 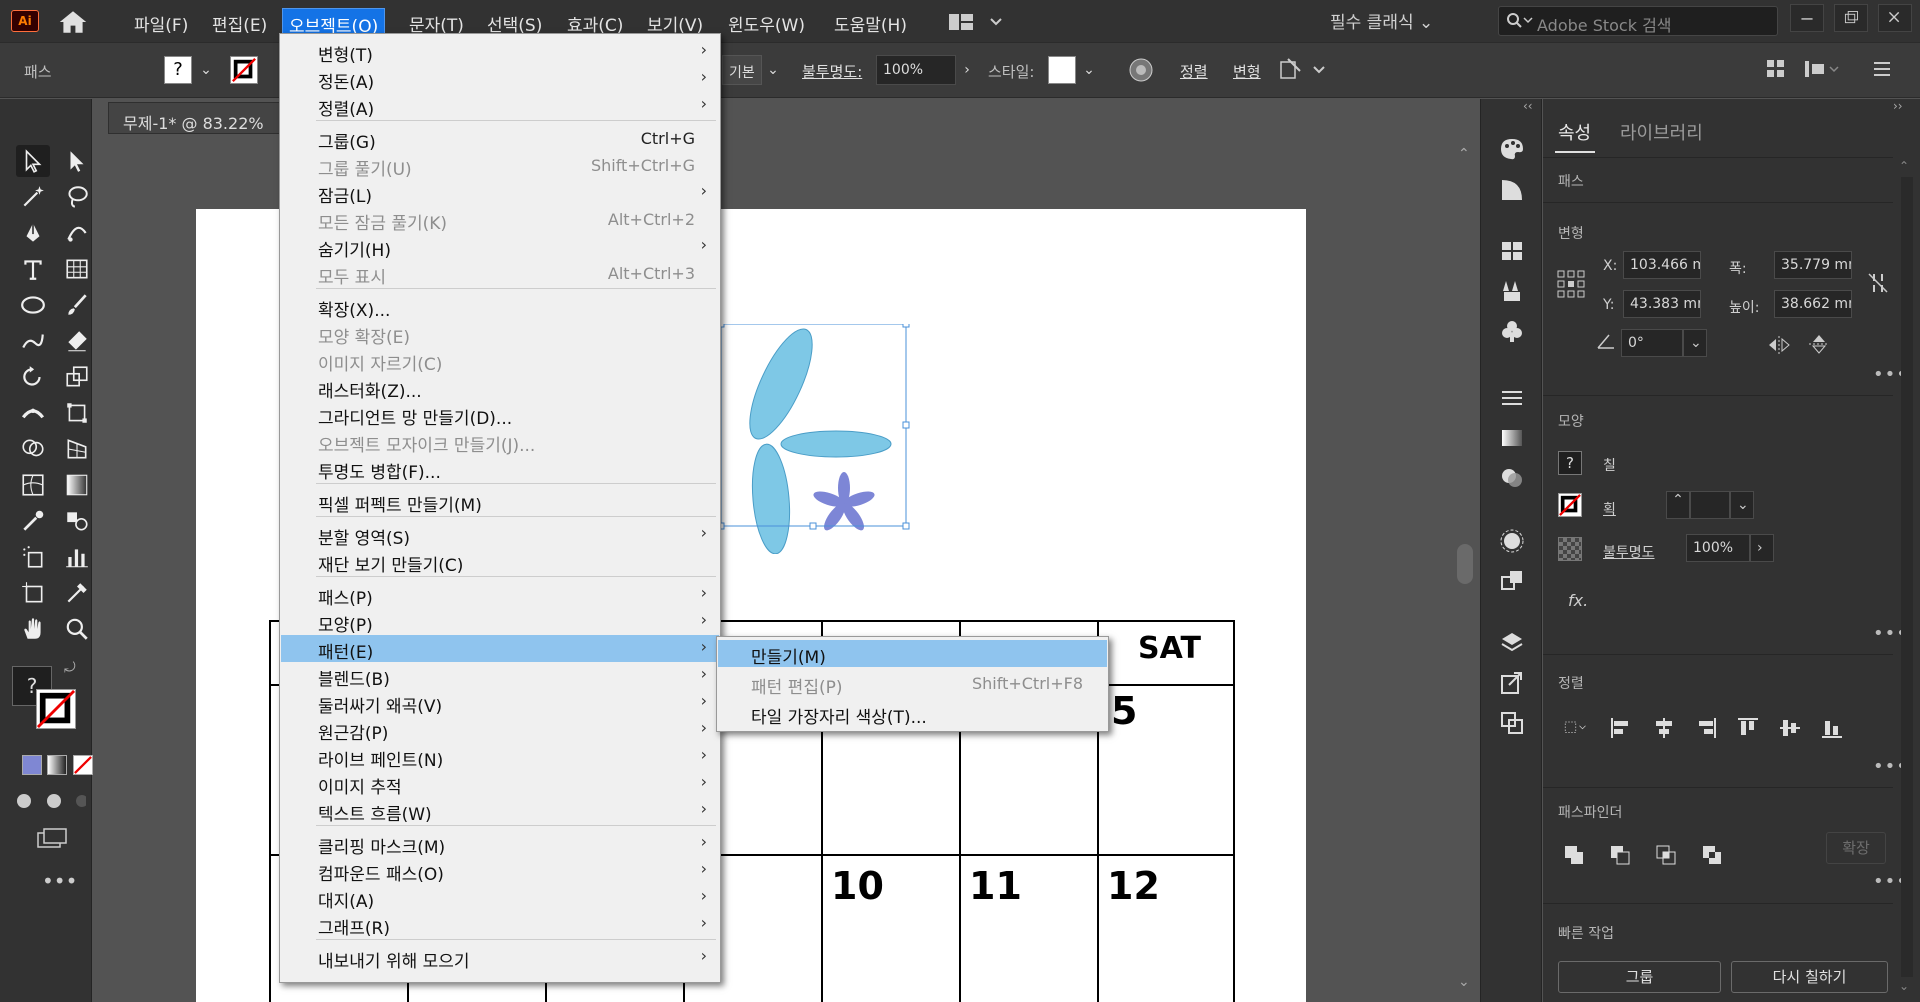 What do you see at coordinates (33, 521) in the screenshot?
I see `eyedropper-tool-icon` at bounding box center [33, 521].